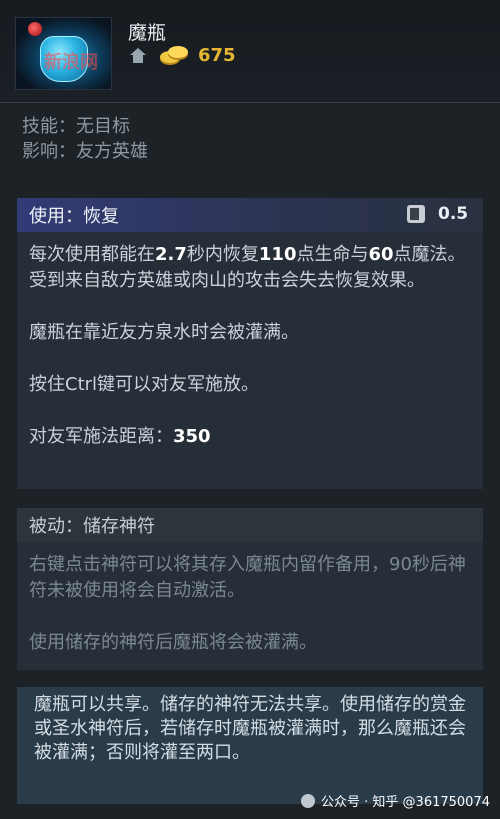 This screenshot has width=500, height=819. What do you see at coordinates (250, 51) in the screenshot?
I see `item-header: 新浪网 魔瓶 675` at bounding box center [250, 51].